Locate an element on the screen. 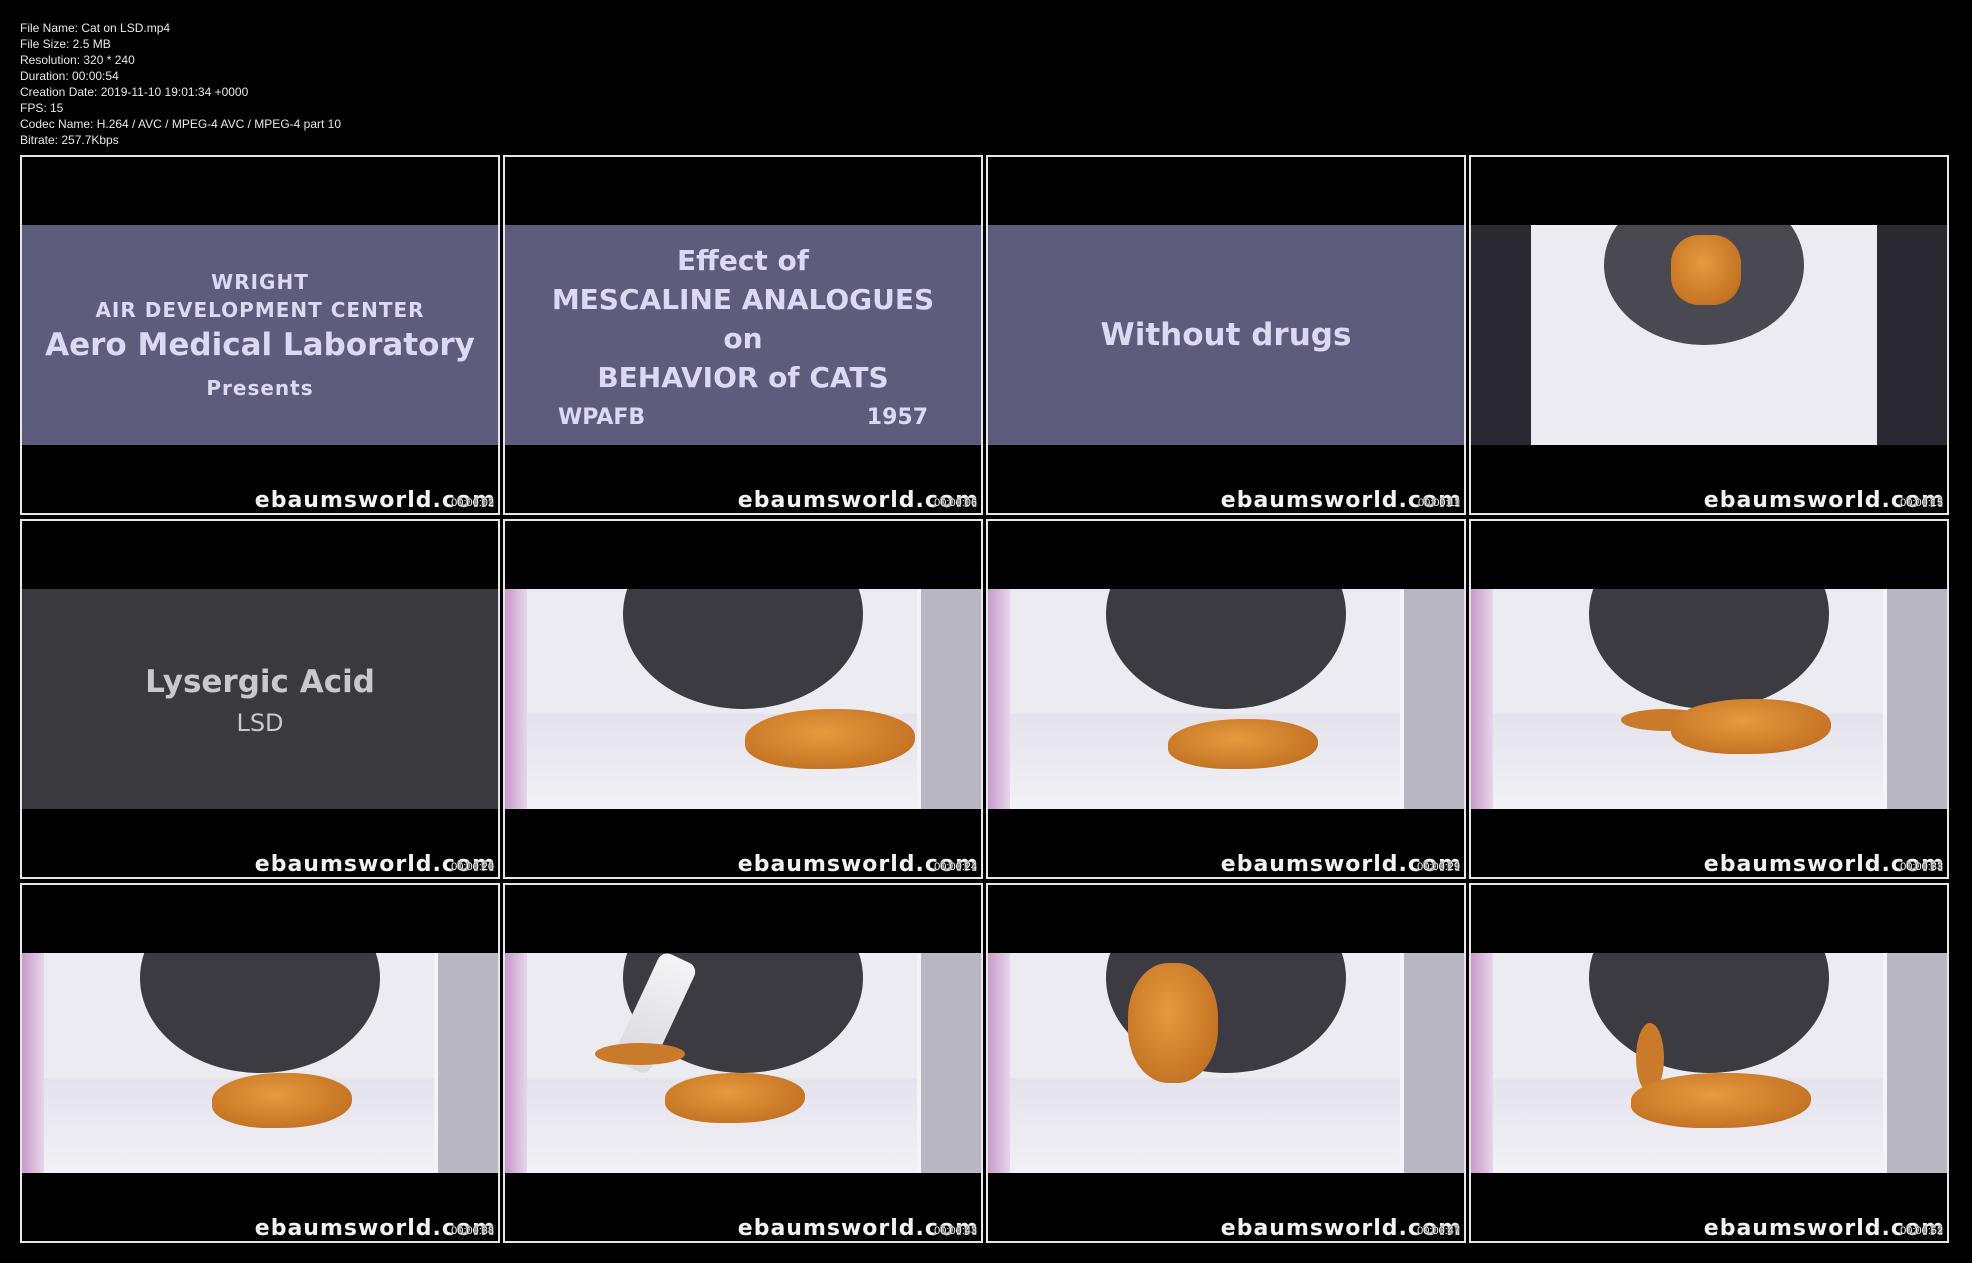 This screenshot has width=1972, height=1263. box-floor is located at coordinates (1226, 1125).